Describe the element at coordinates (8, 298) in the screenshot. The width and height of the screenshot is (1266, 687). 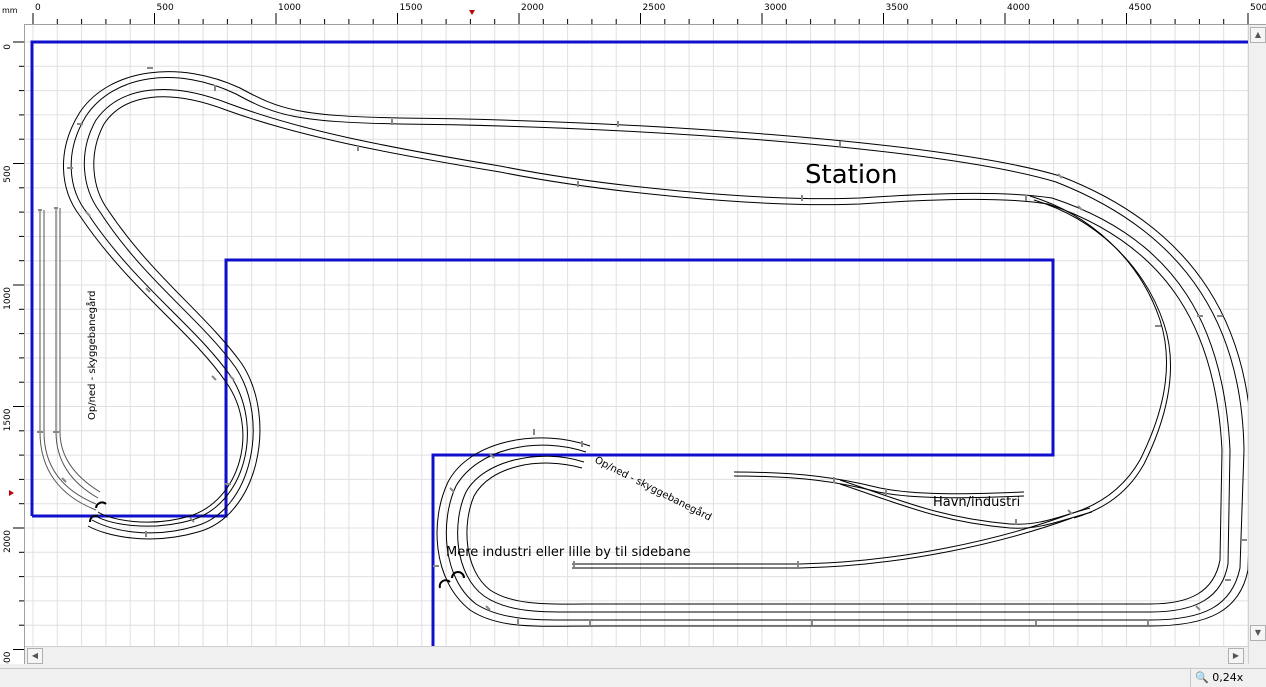
I see `ruler-y-label: 1000` at that location.